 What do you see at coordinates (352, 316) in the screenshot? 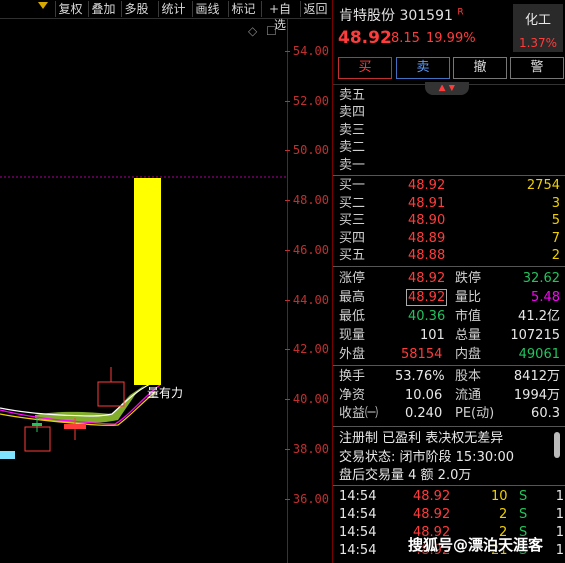
I see `stat-label: 最低` at bounding box center [352, 316].